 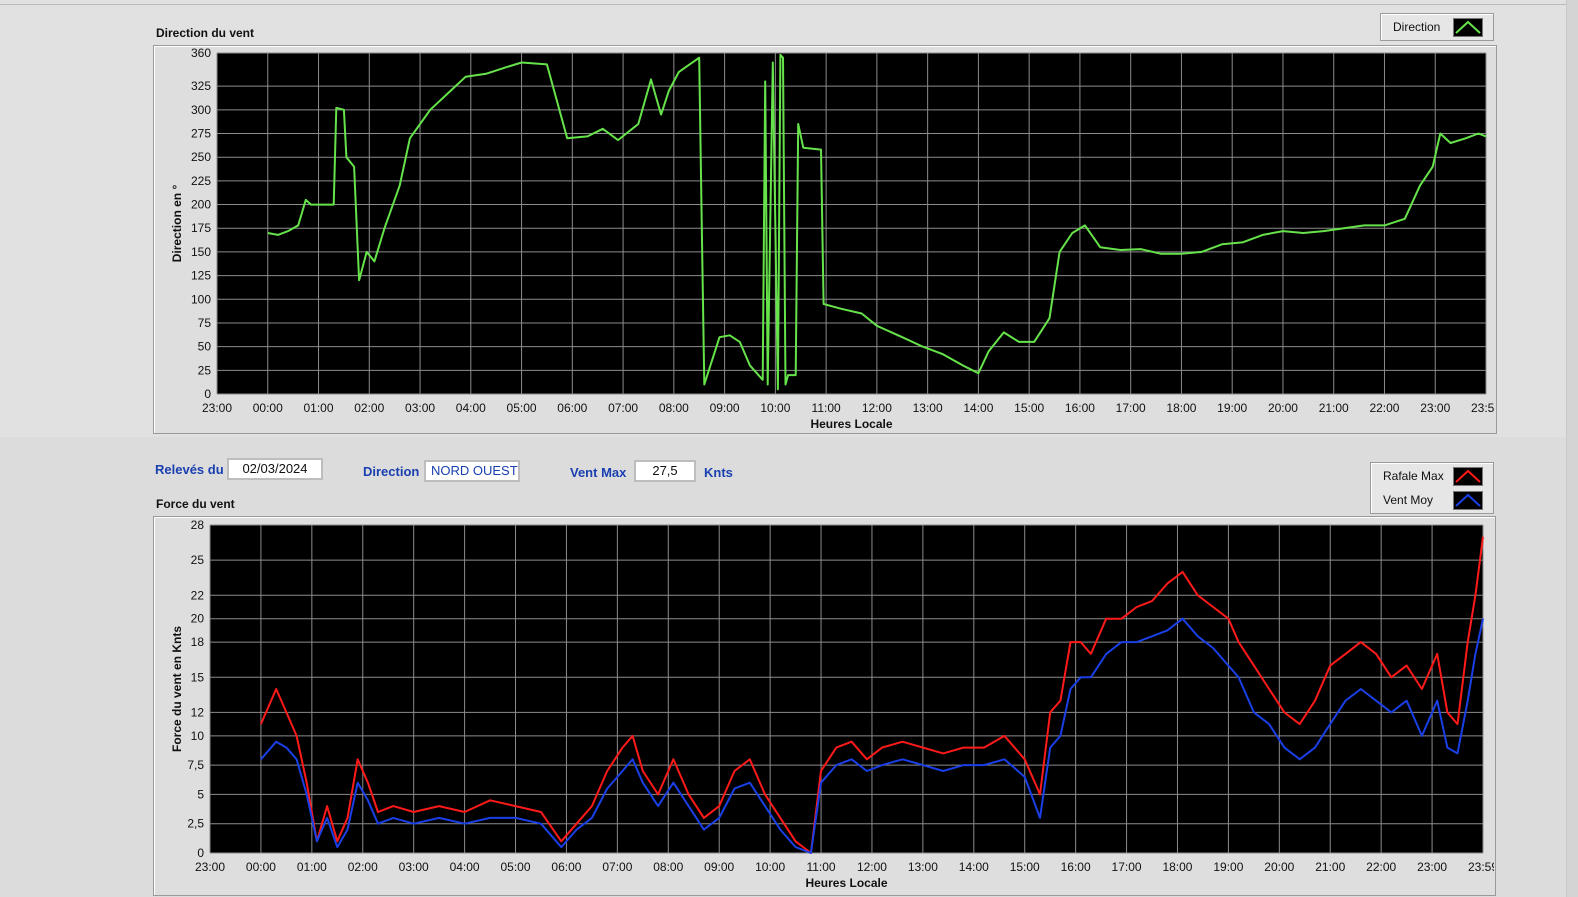 What do you see at coordinates (312, 867) in the screenshot?
I see `force-x-tick-label: 01:00` at bounding box center [312, 867].